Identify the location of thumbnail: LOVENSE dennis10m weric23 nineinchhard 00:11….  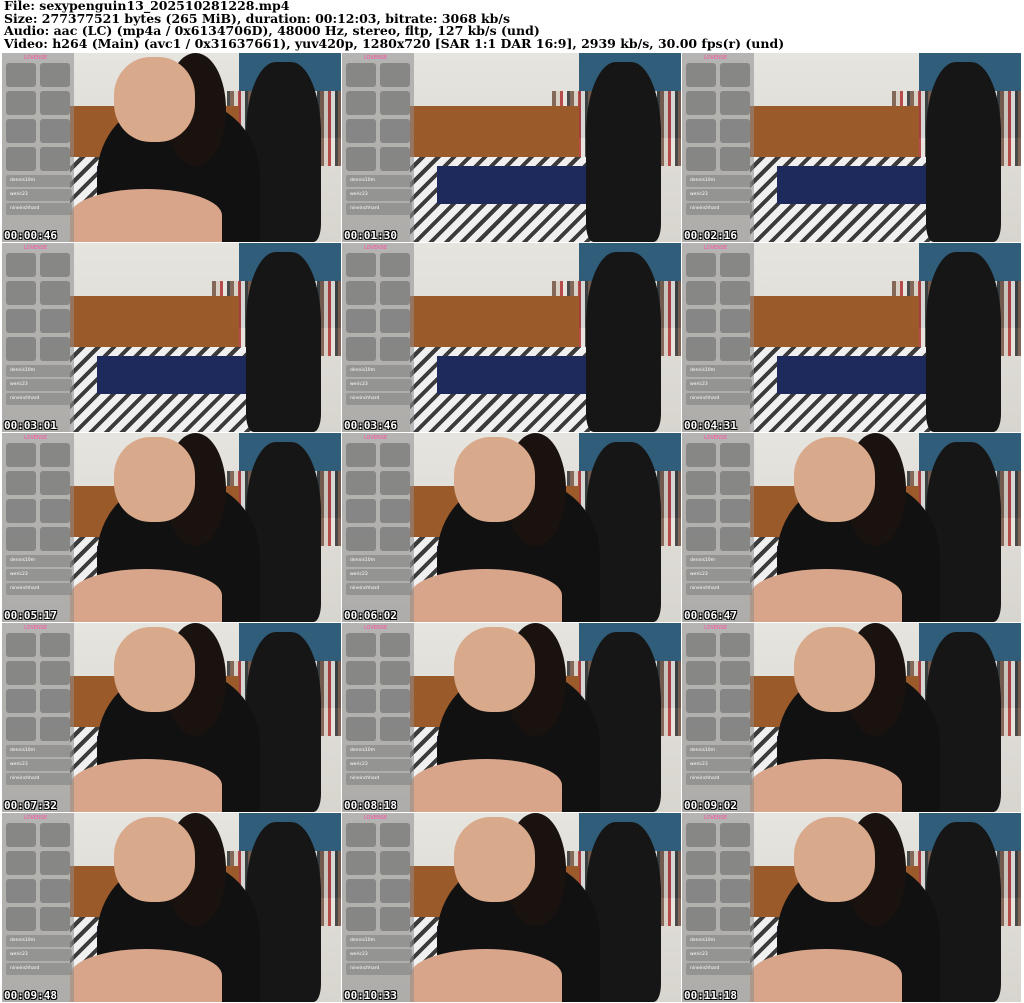
(851, 907).